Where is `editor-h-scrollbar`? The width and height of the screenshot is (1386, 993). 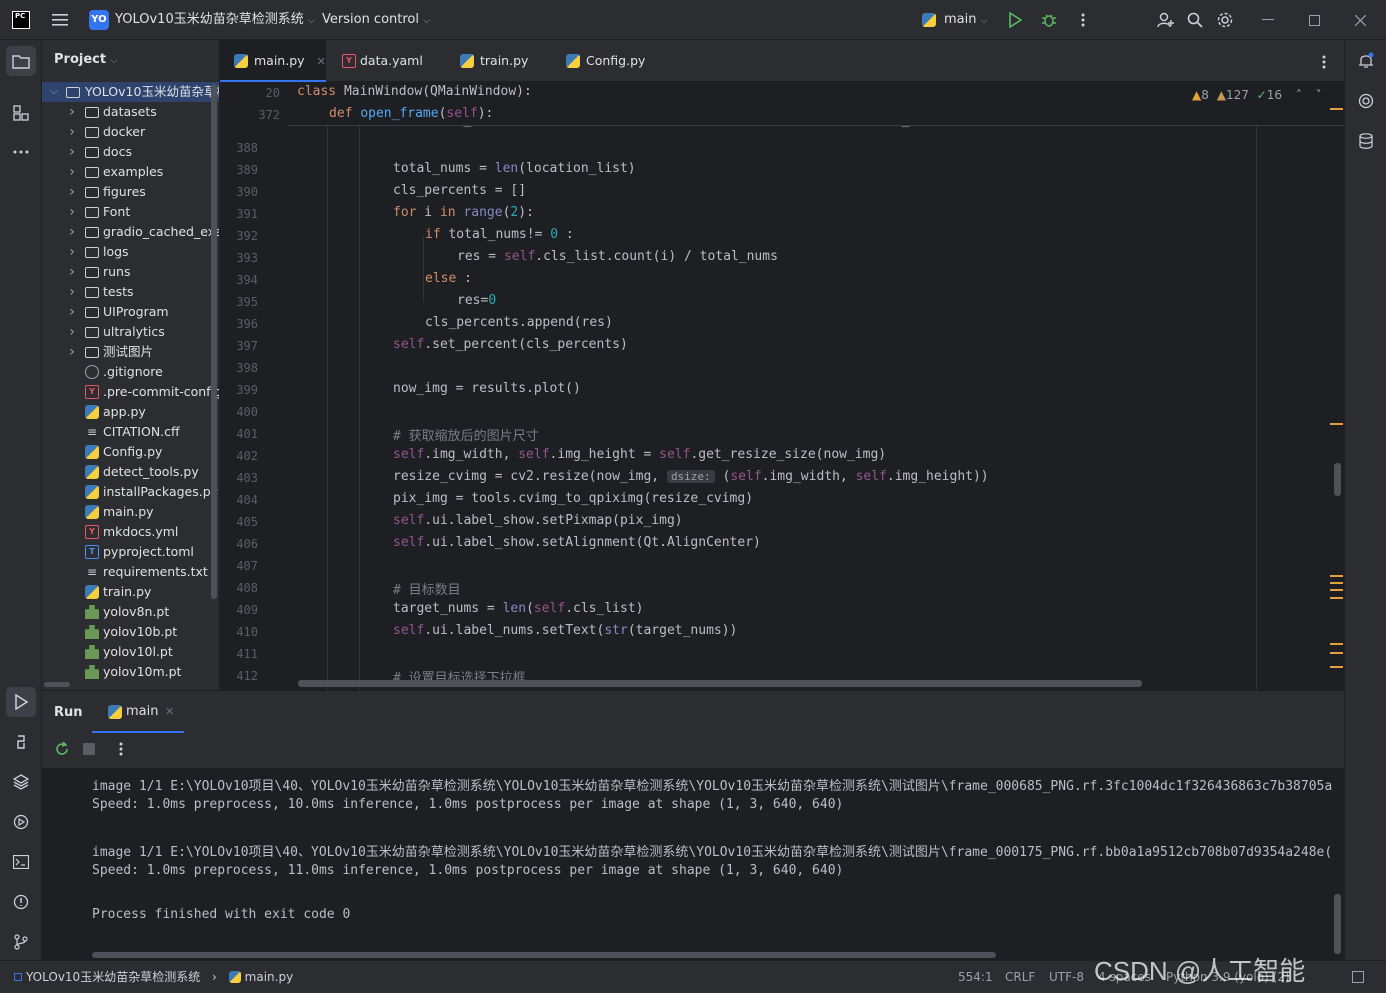
editor-h-scrollbar is located at coordinates (720, 683).